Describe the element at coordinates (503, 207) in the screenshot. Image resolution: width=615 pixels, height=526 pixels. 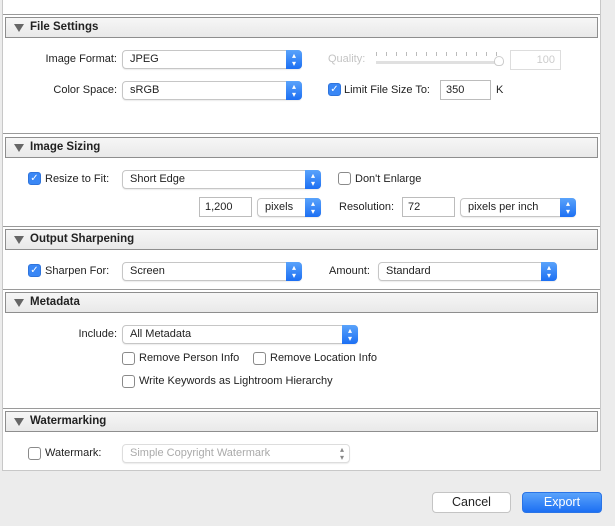
I see `resolution-unit-value: pixels per inch` at that location.